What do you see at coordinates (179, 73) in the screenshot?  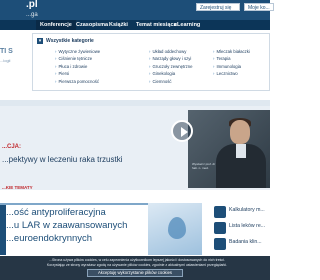 I see `category-link: Ginekologia` at bounding box center [179, 73].